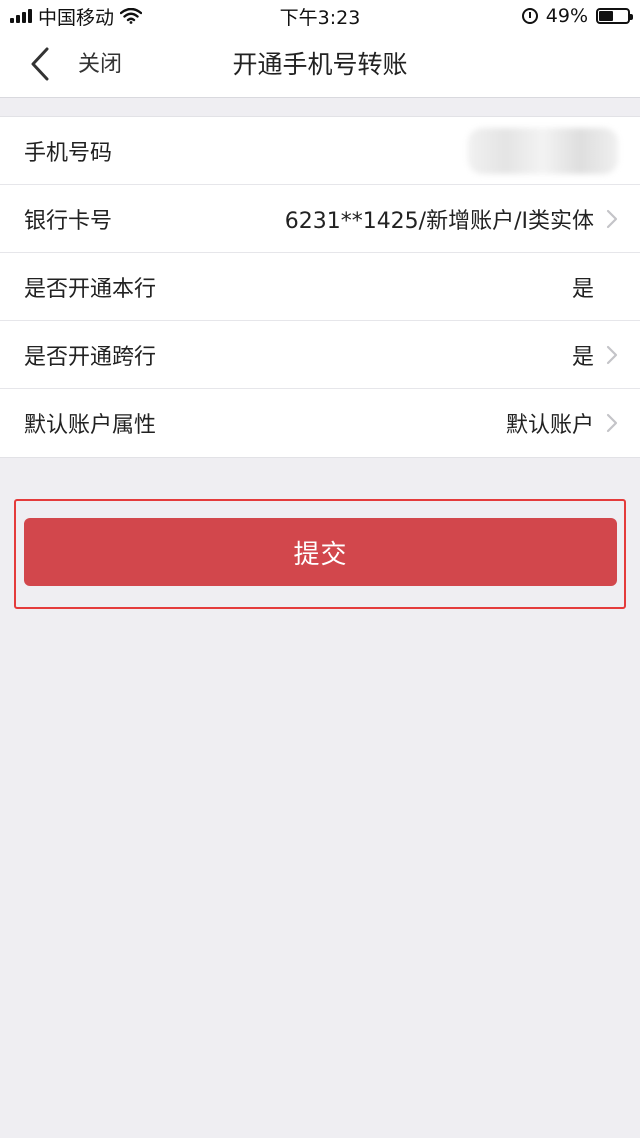 The height and width of the screenshot is (1138, 640). I want to click on carrier-label: 中国移动, so click(76, 17).